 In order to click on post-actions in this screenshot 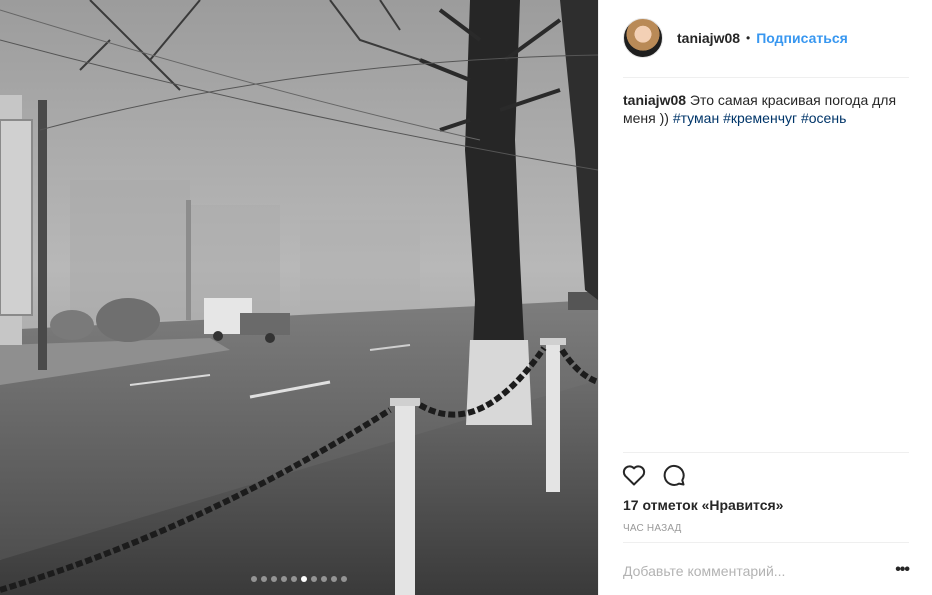, I will do `click(654, 475)`.